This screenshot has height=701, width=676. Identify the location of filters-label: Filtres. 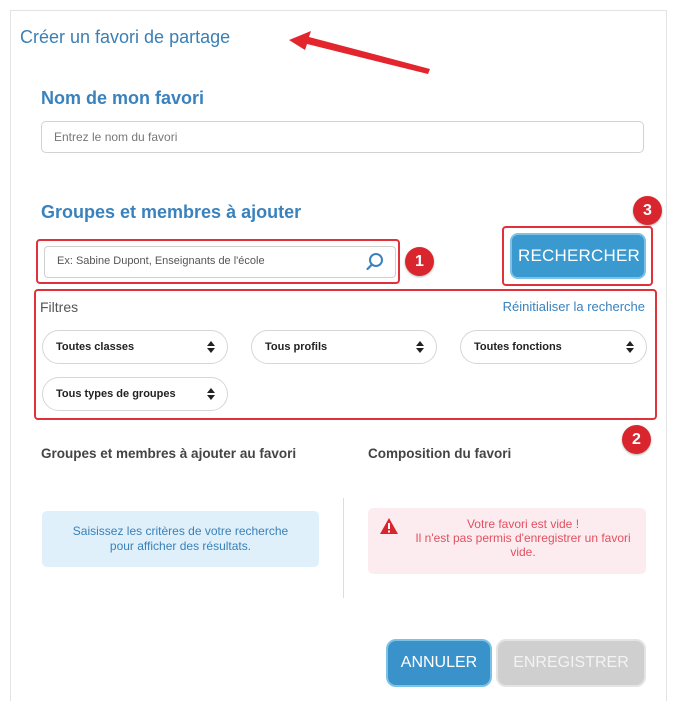
(59, 307).